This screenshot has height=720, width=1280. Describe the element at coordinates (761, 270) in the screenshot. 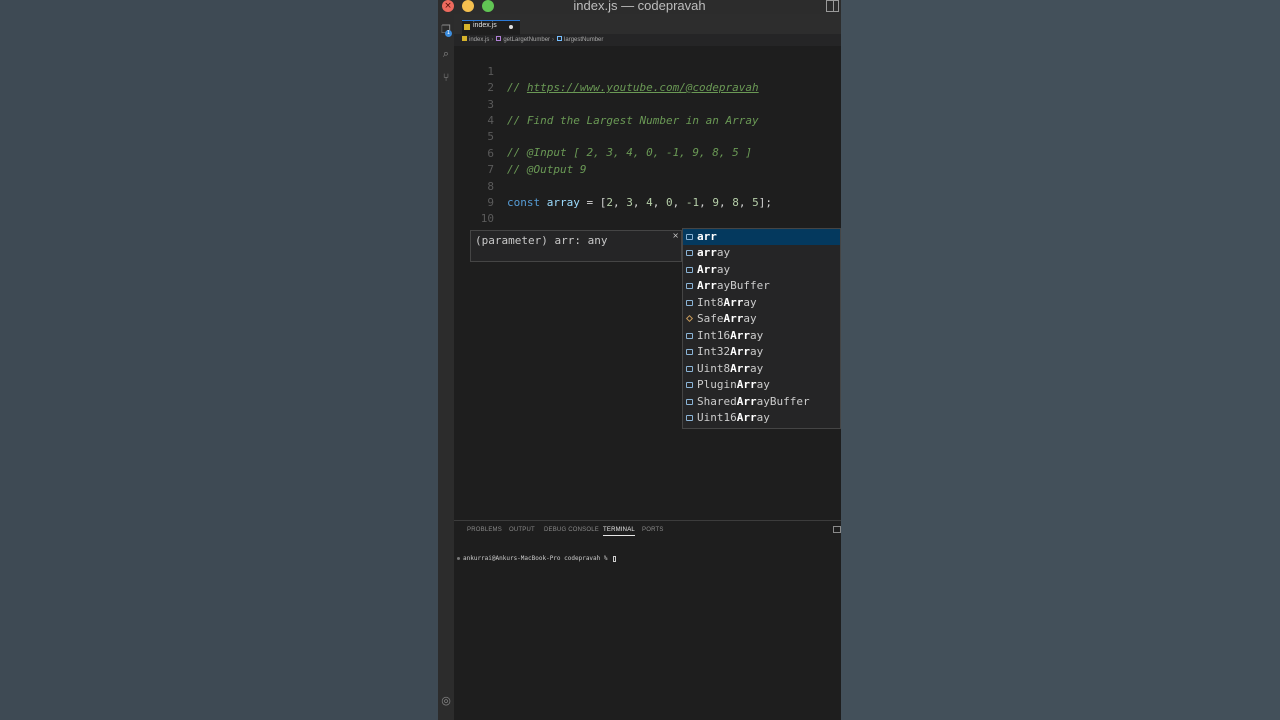

I see `suggestion-item: Array` at that location.